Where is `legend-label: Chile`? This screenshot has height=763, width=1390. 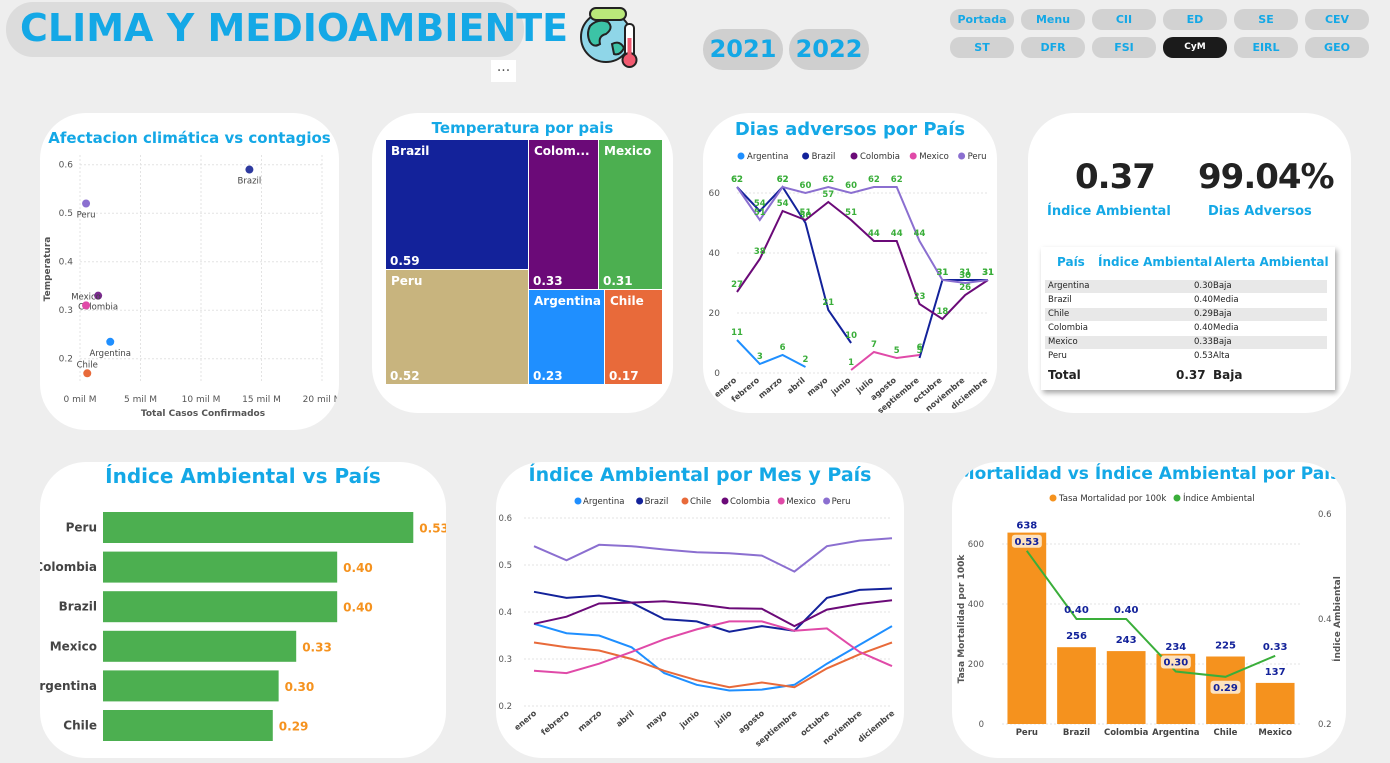
legend-label: Chile is located at coordinates (700, 502).